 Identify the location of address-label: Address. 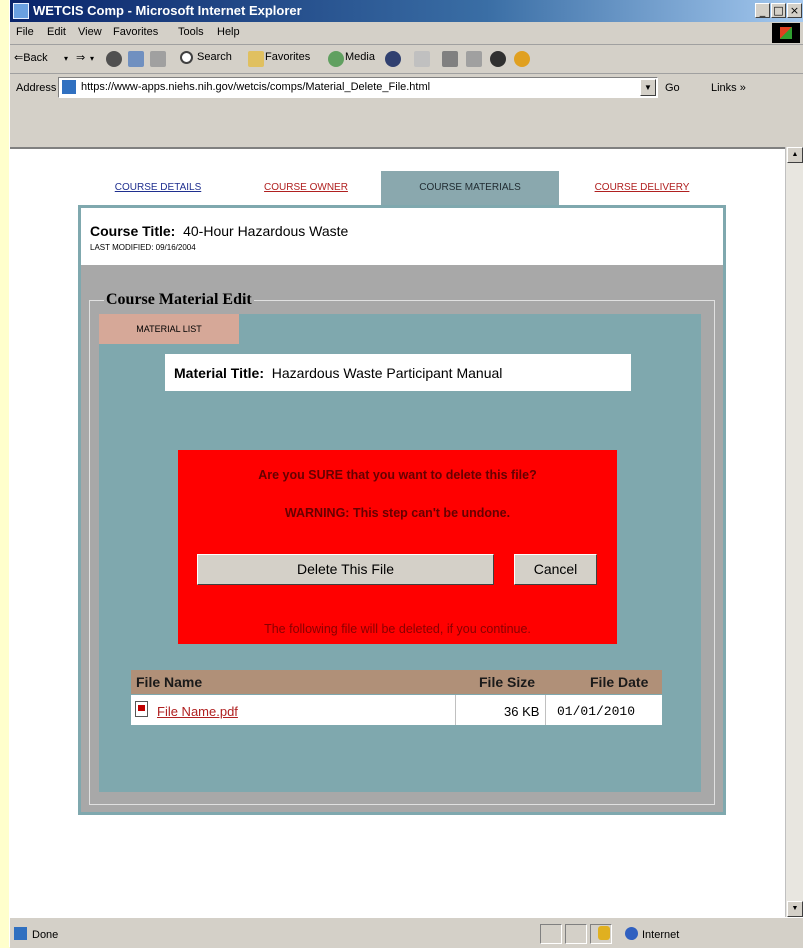
(36, 88).